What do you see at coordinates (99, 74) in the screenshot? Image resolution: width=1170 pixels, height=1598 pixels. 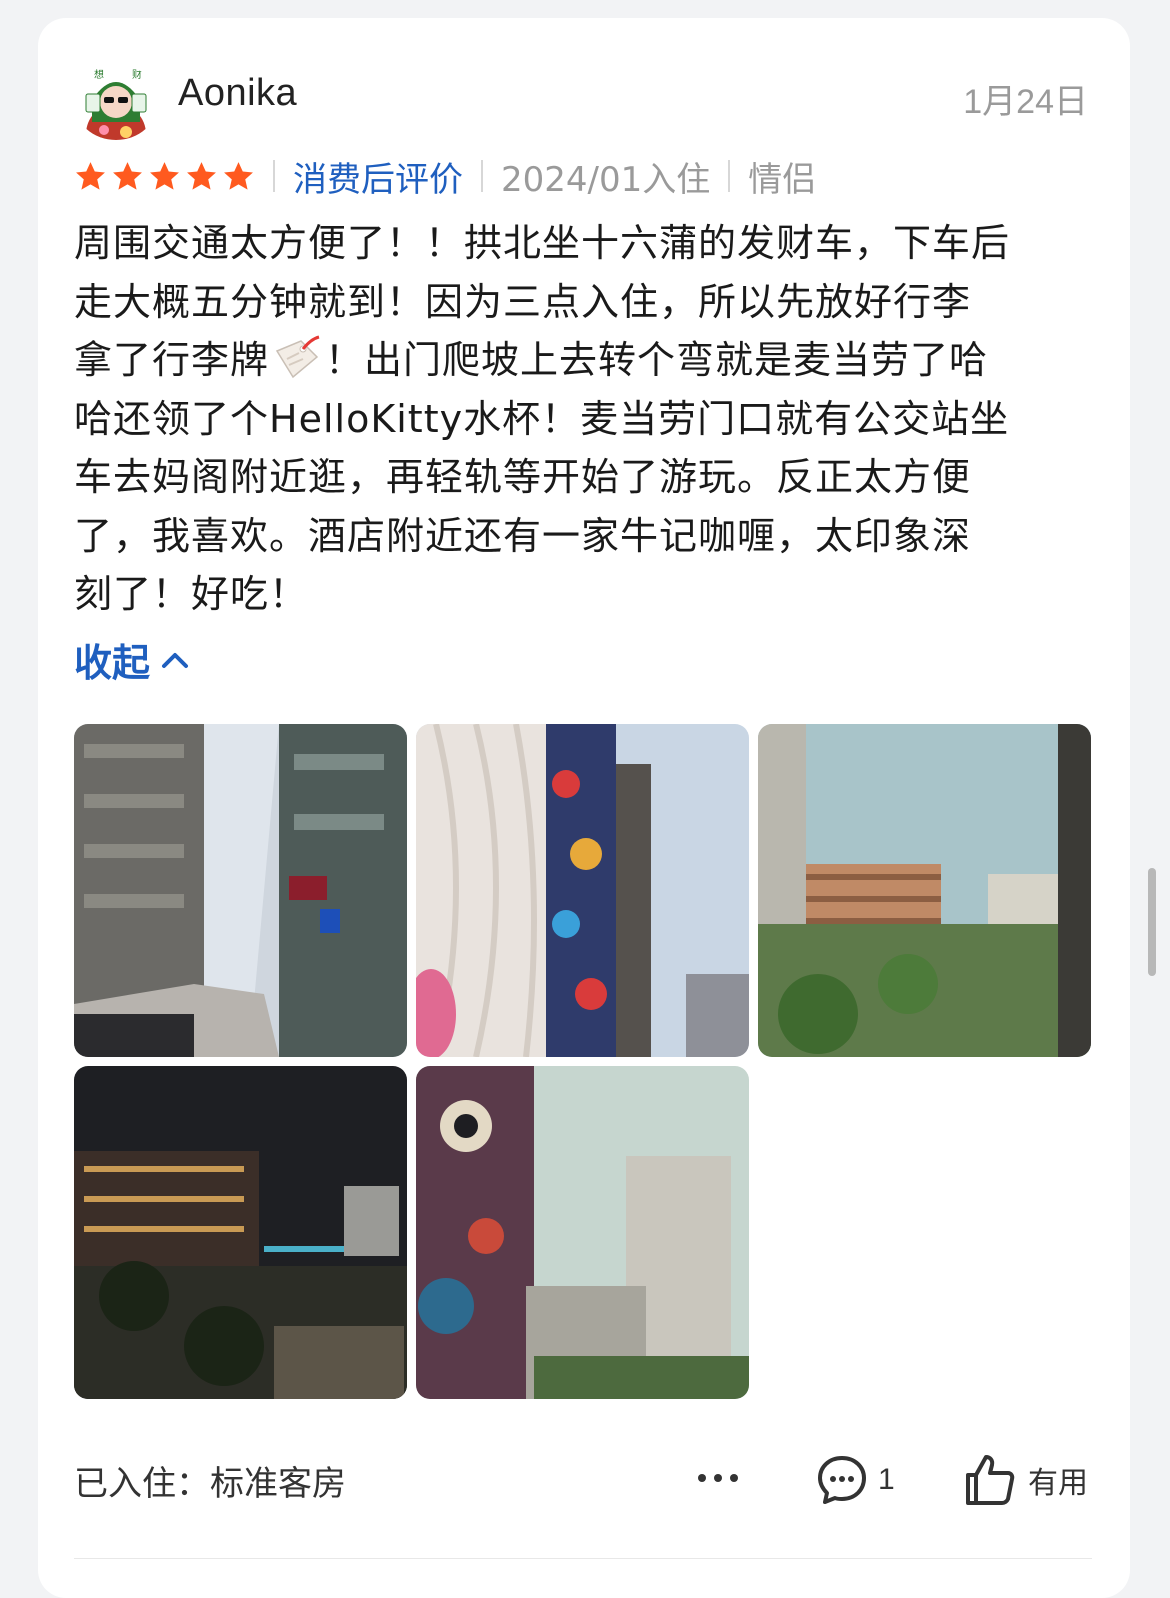 I see `svg-text: 想` at bounding box center [99, 74].